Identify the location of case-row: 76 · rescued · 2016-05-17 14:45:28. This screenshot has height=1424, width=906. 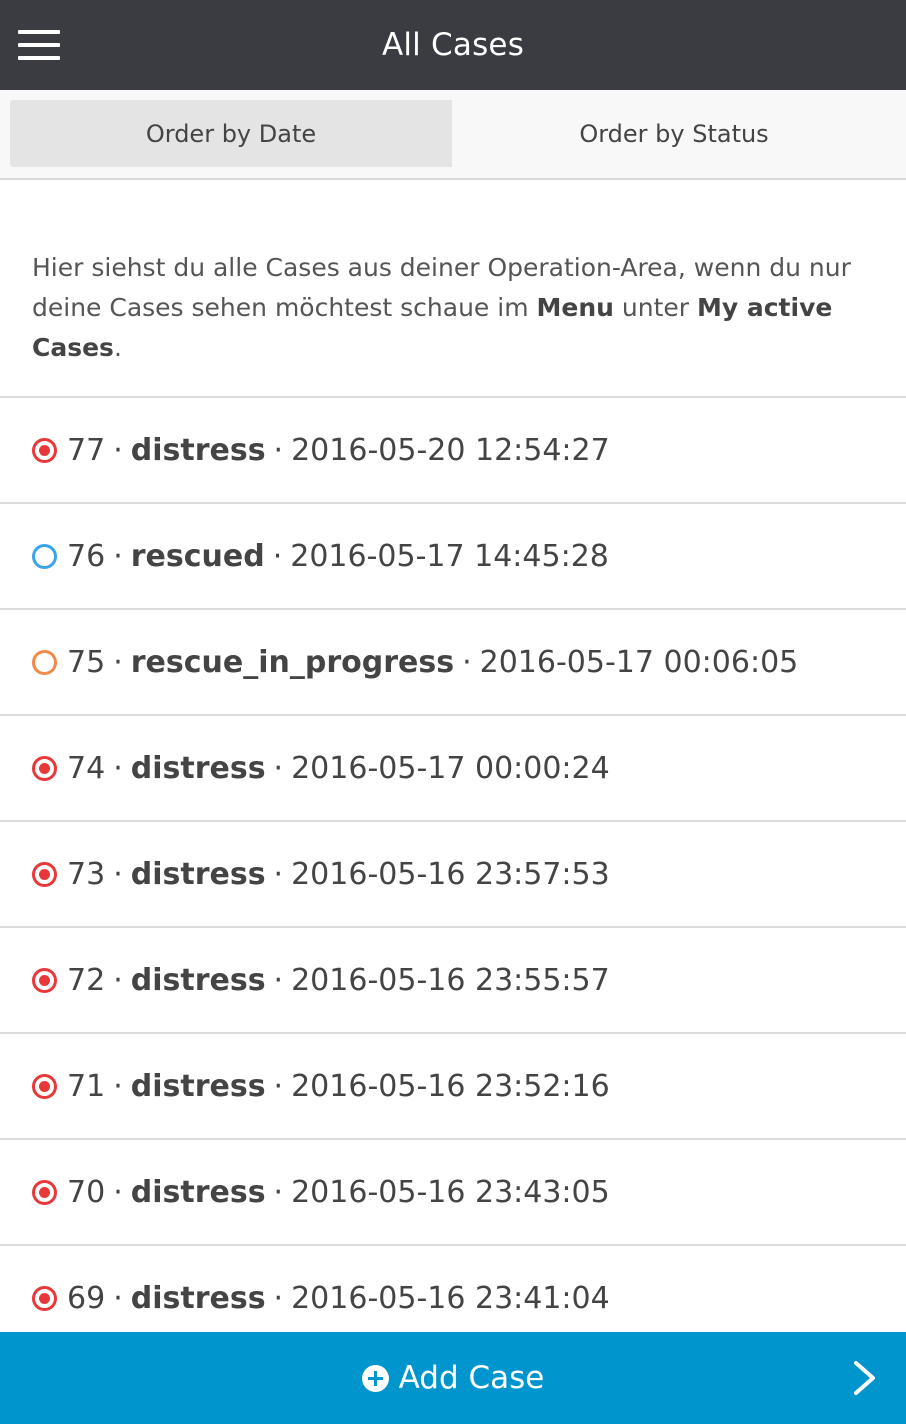
(453, 557).